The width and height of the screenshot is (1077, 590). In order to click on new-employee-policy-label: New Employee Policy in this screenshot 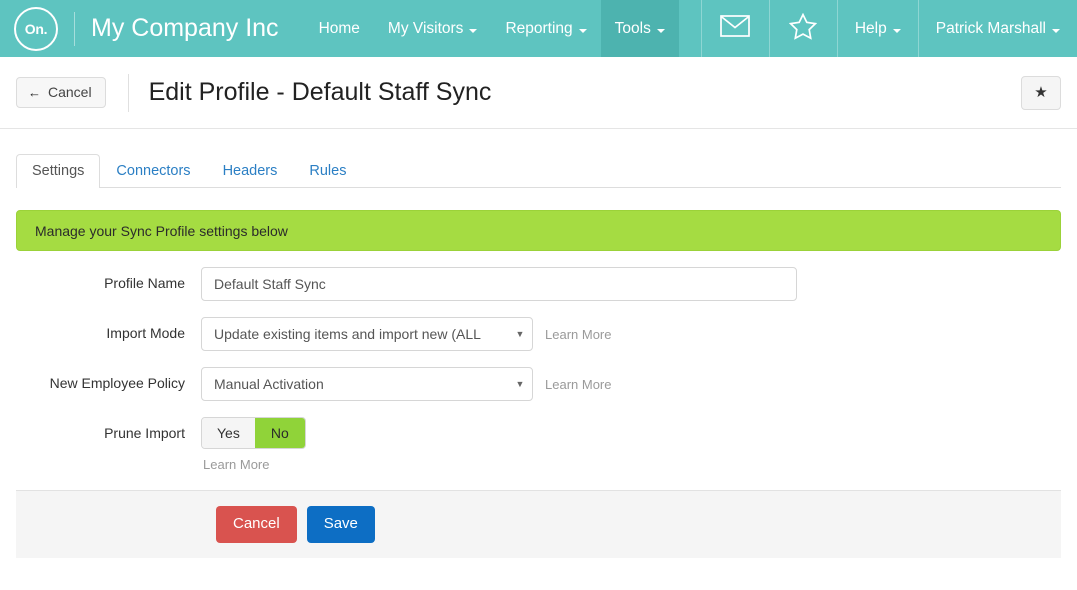, I will do `click(117, 383)`.